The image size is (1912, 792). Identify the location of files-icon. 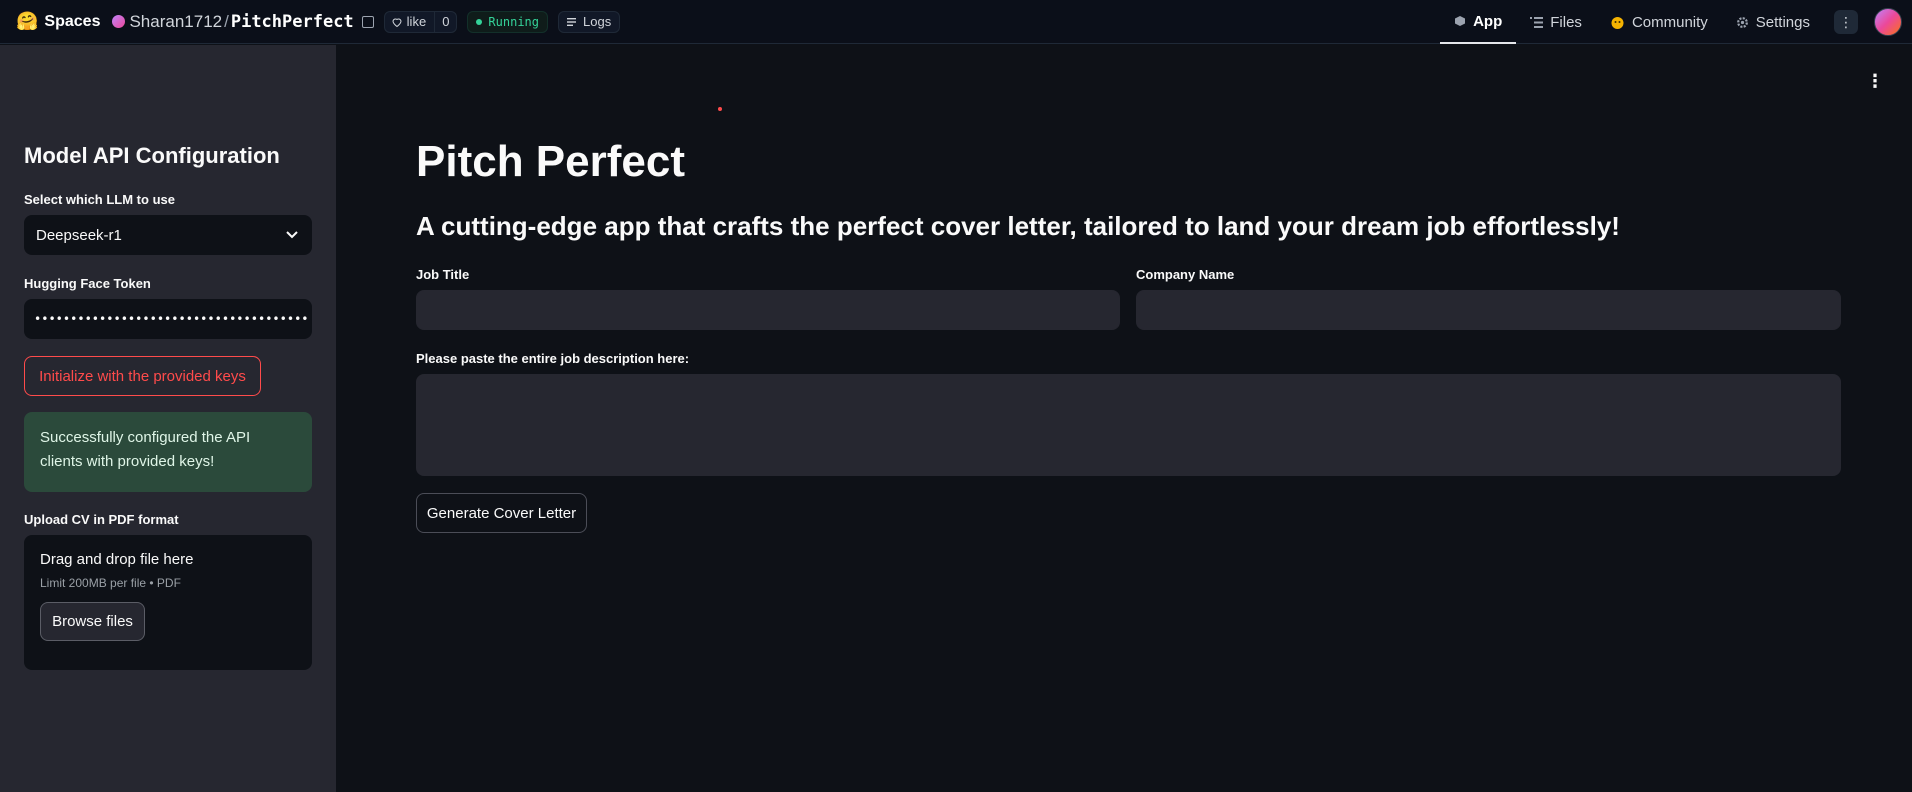
(1537, 22).